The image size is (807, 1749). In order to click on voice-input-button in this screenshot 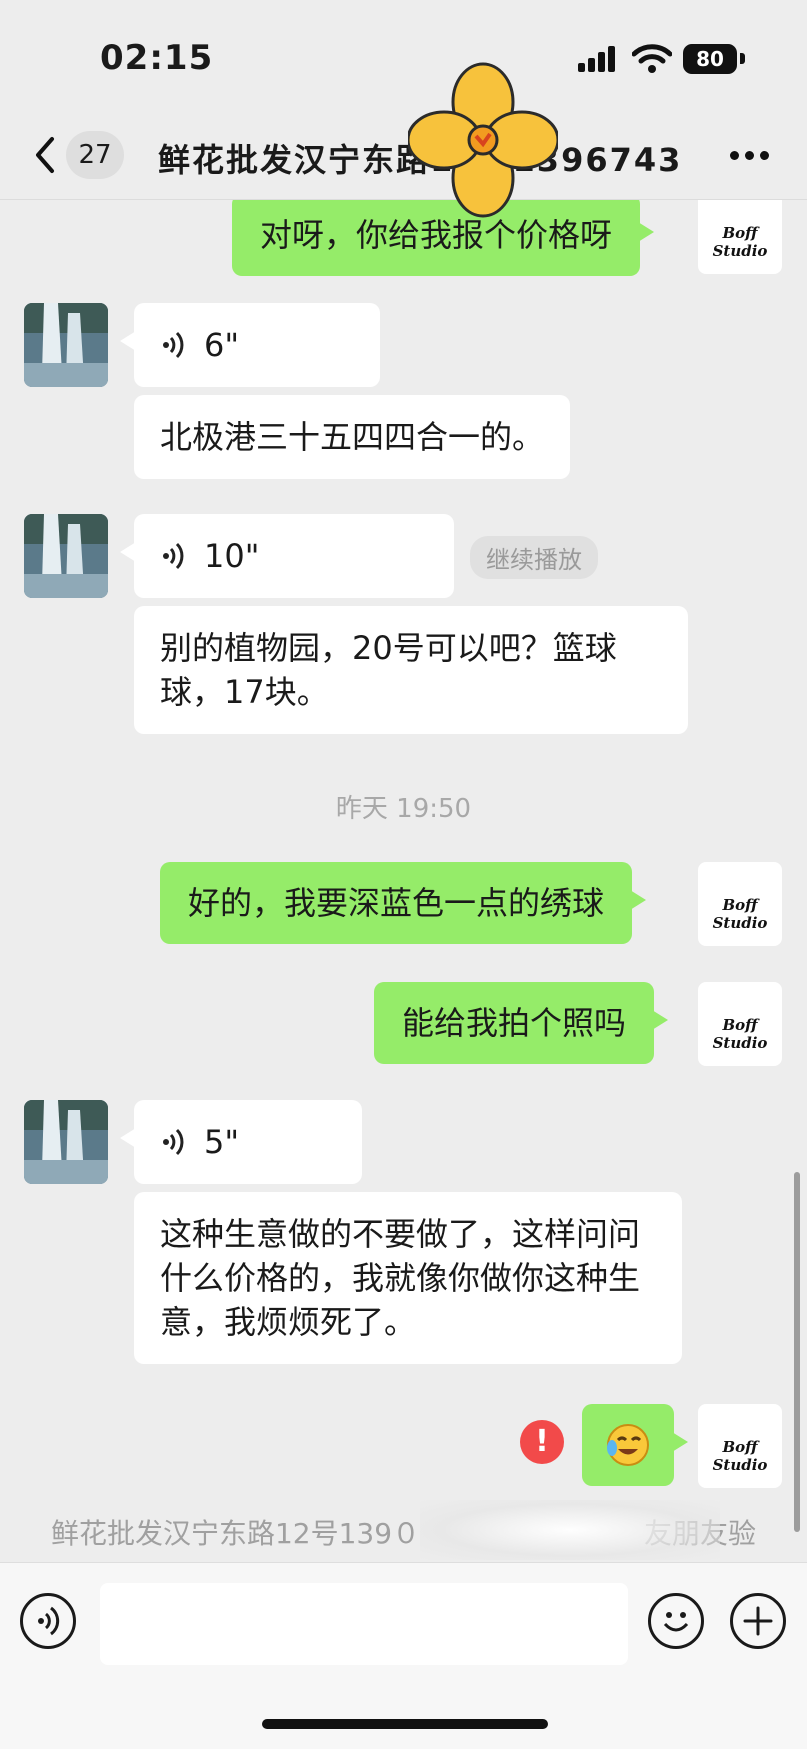, I will do `click(48, 1621)`.